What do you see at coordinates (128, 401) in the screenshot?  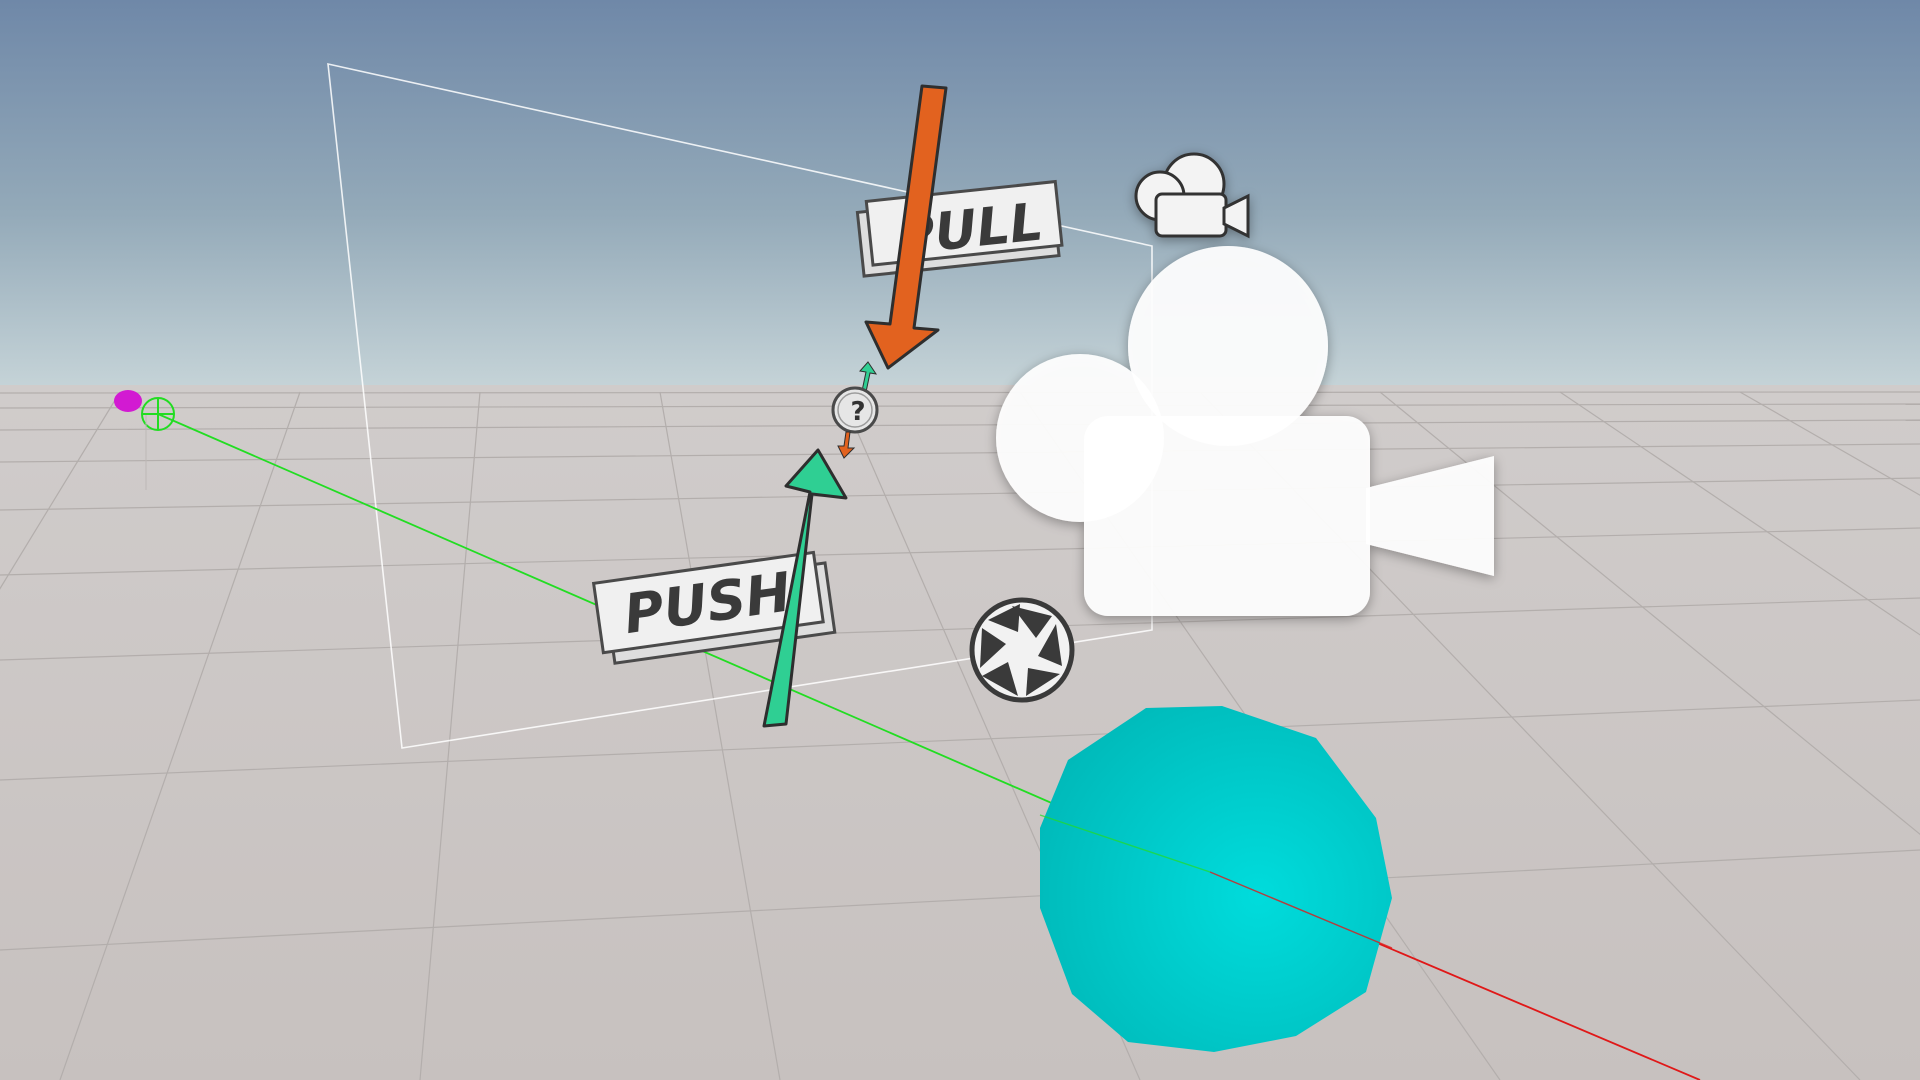 I see `origin-sphere-icon` at bounding box center [128, 401].